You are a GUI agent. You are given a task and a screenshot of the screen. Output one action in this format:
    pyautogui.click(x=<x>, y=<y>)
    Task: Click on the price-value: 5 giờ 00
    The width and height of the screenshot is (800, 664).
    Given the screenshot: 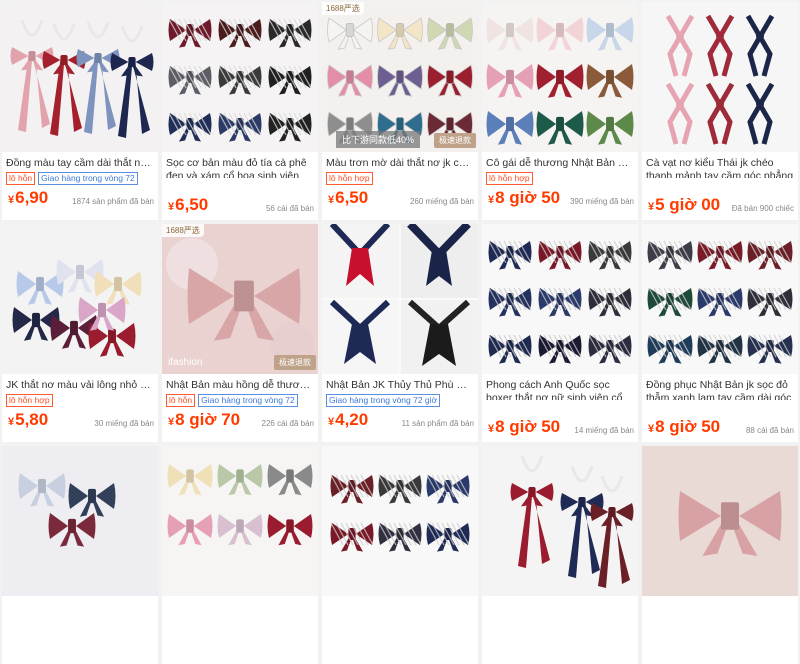 What is the action you would take?
    pyautogui.click(x=688, y=204)
    